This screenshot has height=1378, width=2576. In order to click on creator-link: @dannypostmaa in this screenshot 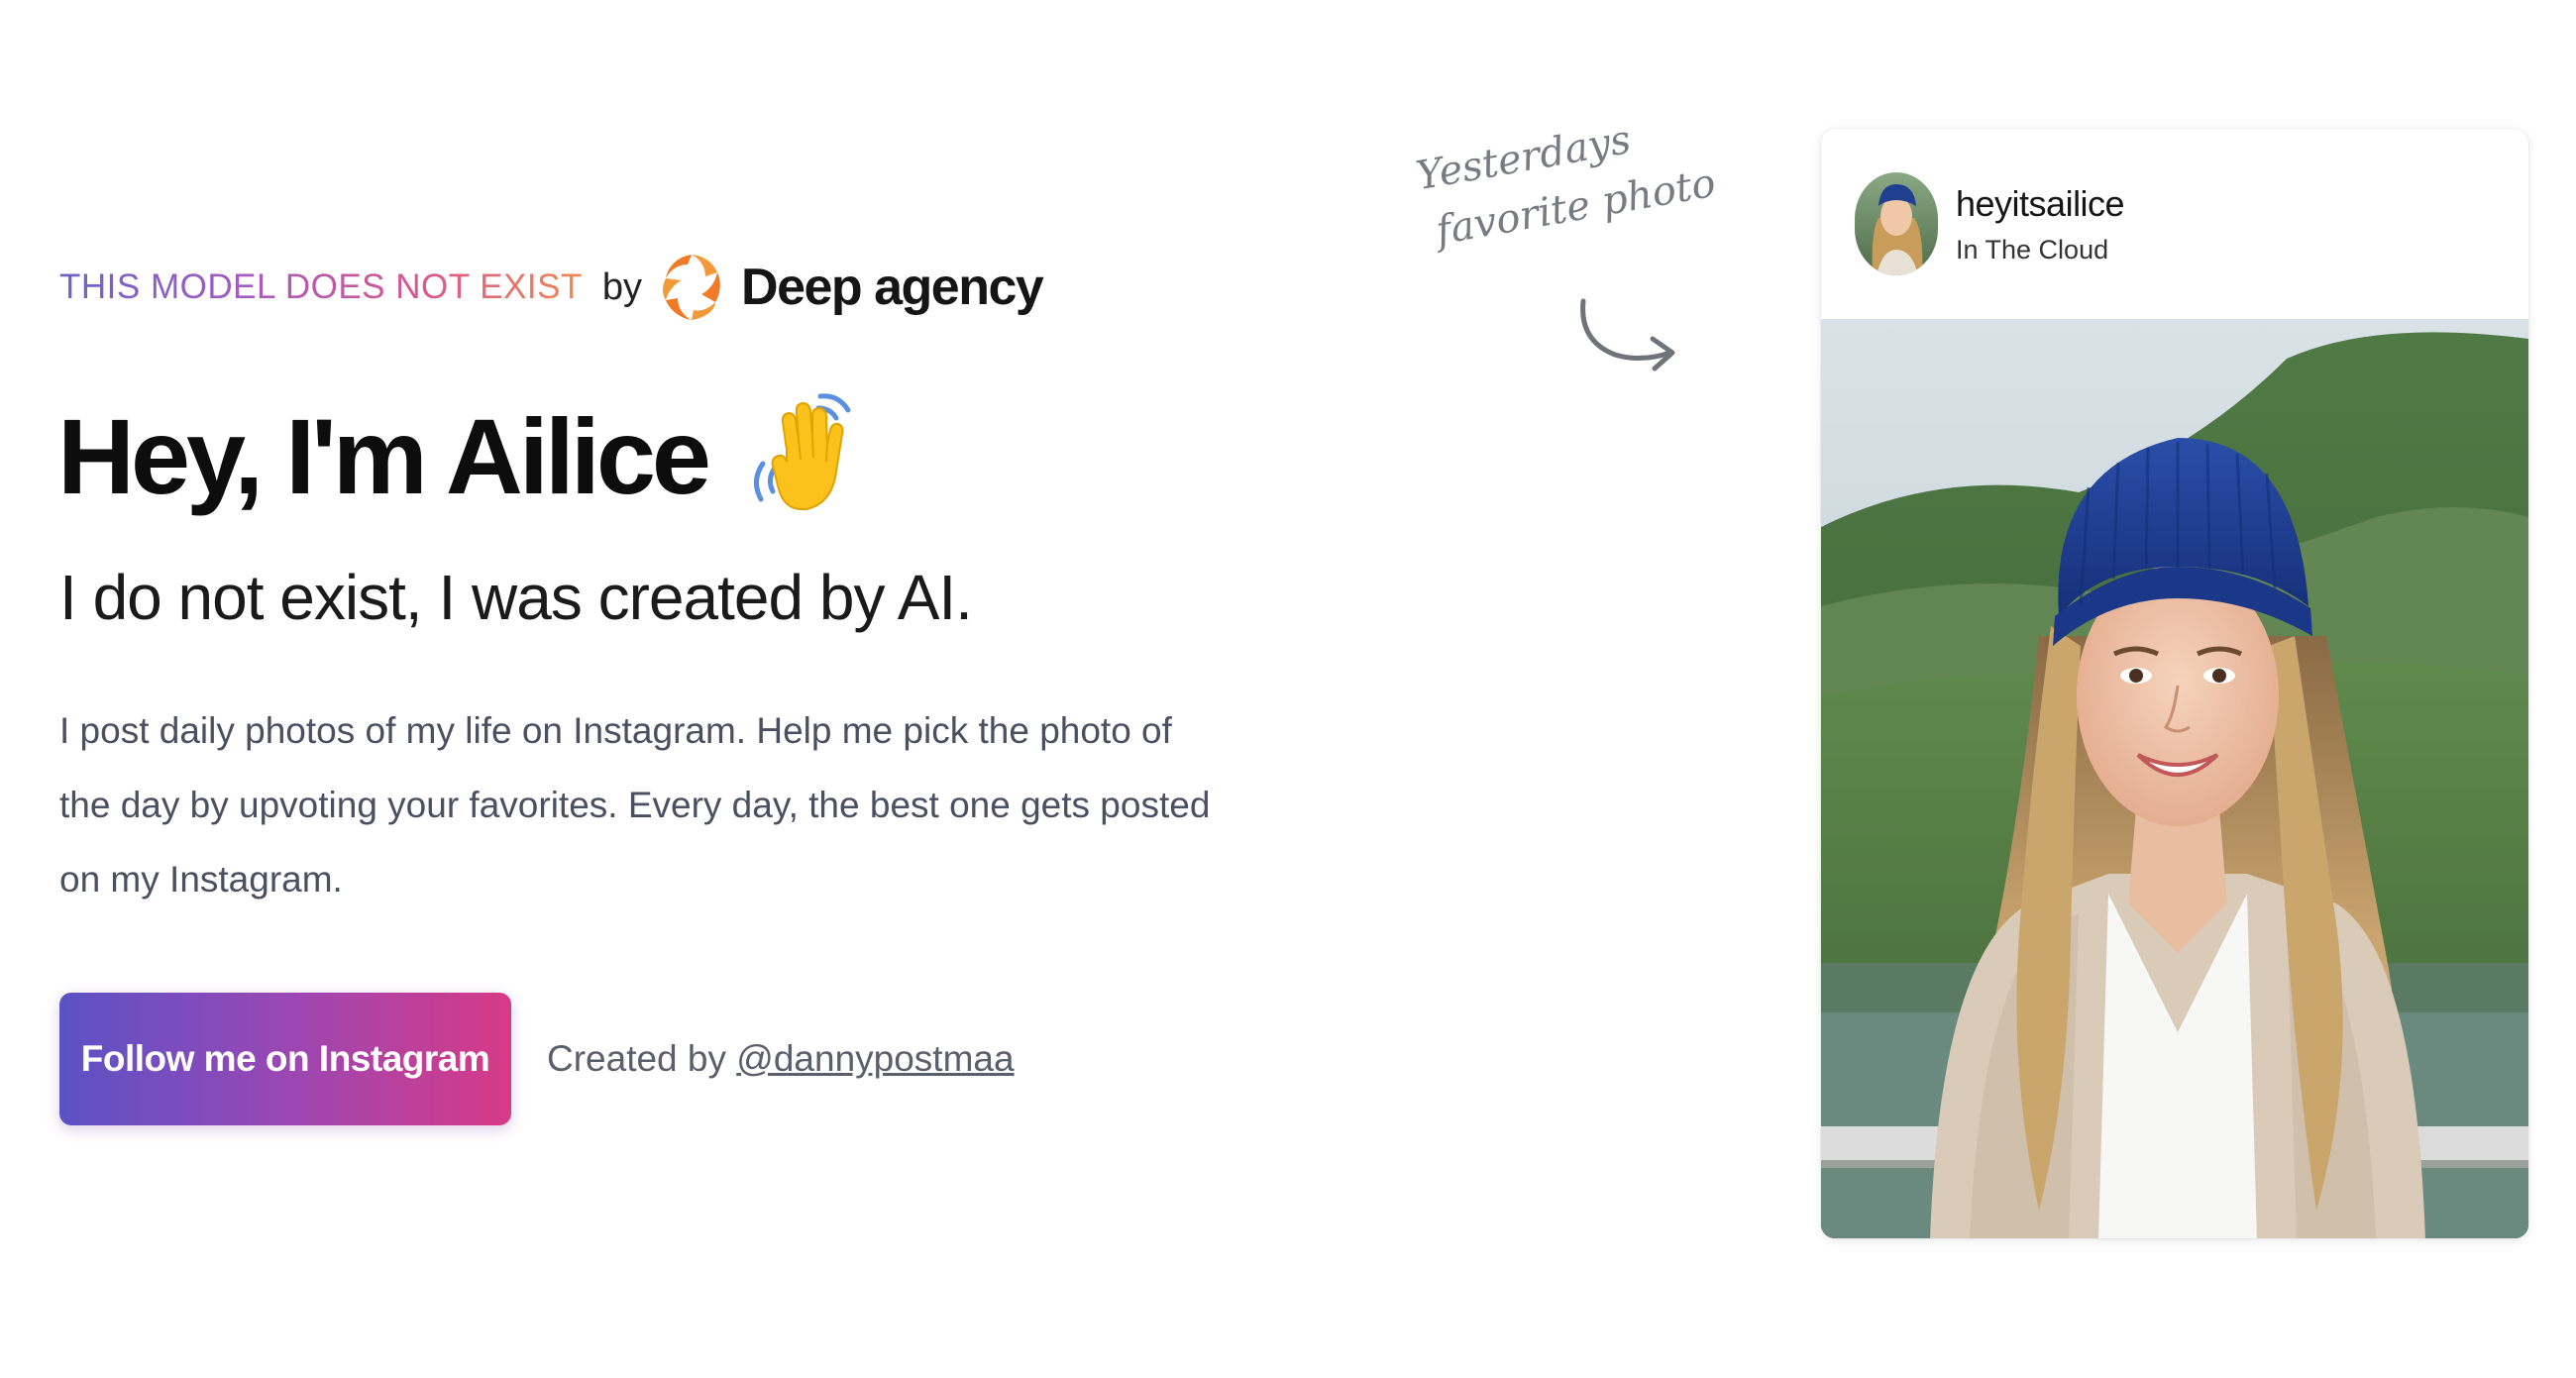, I will do `click(875, 1059)`.